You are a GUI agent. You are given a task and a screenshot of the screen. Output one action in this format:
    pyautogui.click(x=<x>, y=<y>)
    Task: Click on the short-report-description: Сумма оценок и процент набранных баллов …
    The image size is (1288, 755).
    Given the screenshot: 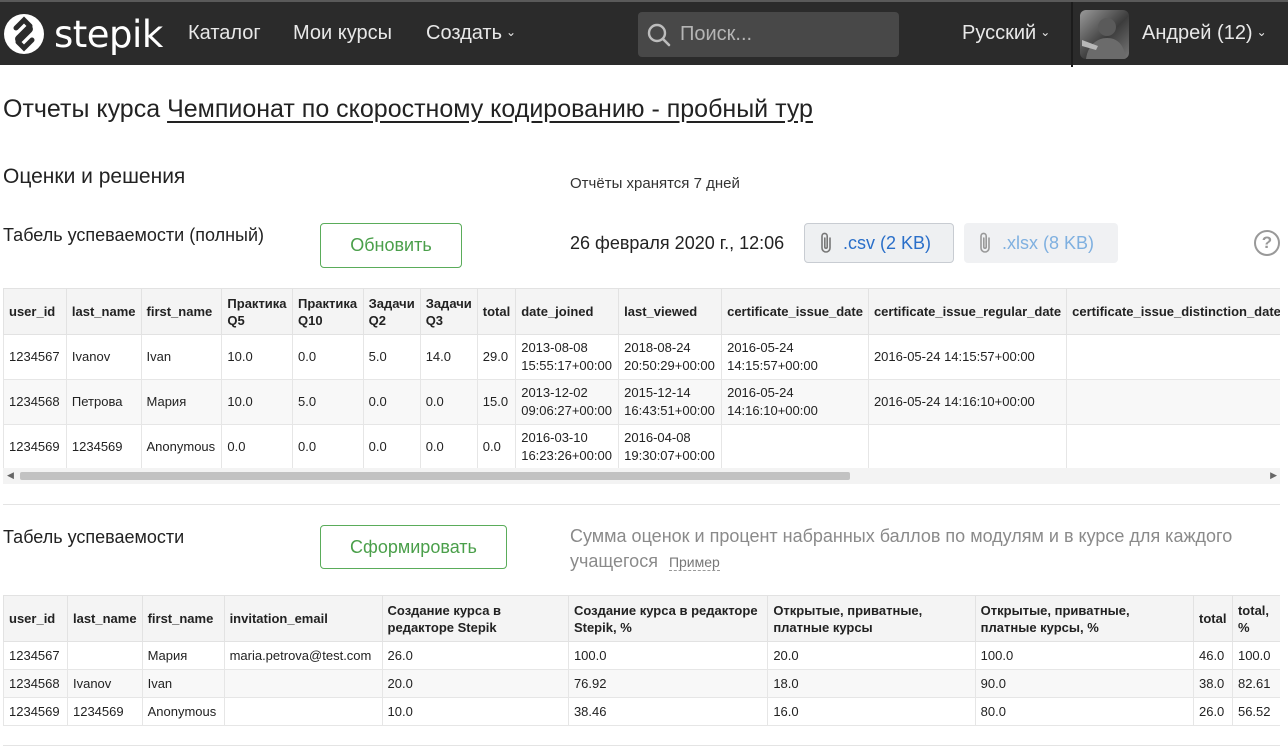 What is the action you would take?
    pyautogui.click(x=920, y=549)
    